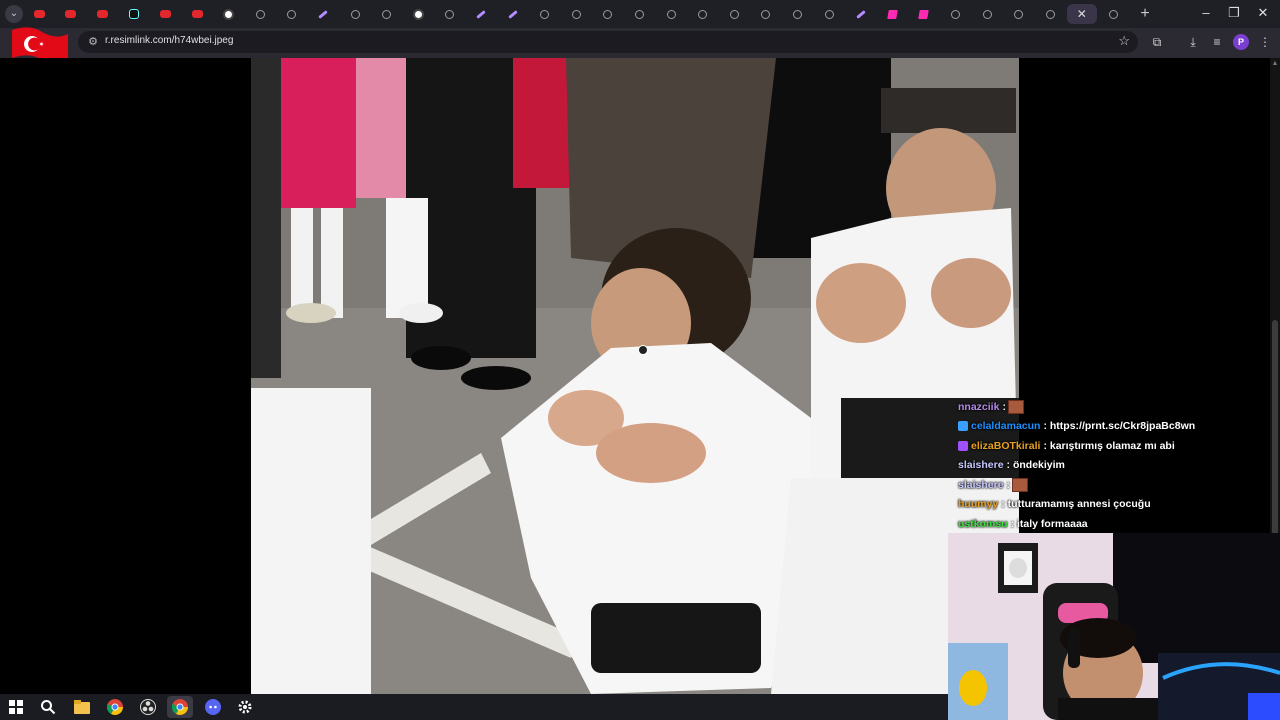  What do you see at coordinates (963, 426) in the screenshot?
I see `chat-badge-icon` at bounding box center [963, 426].